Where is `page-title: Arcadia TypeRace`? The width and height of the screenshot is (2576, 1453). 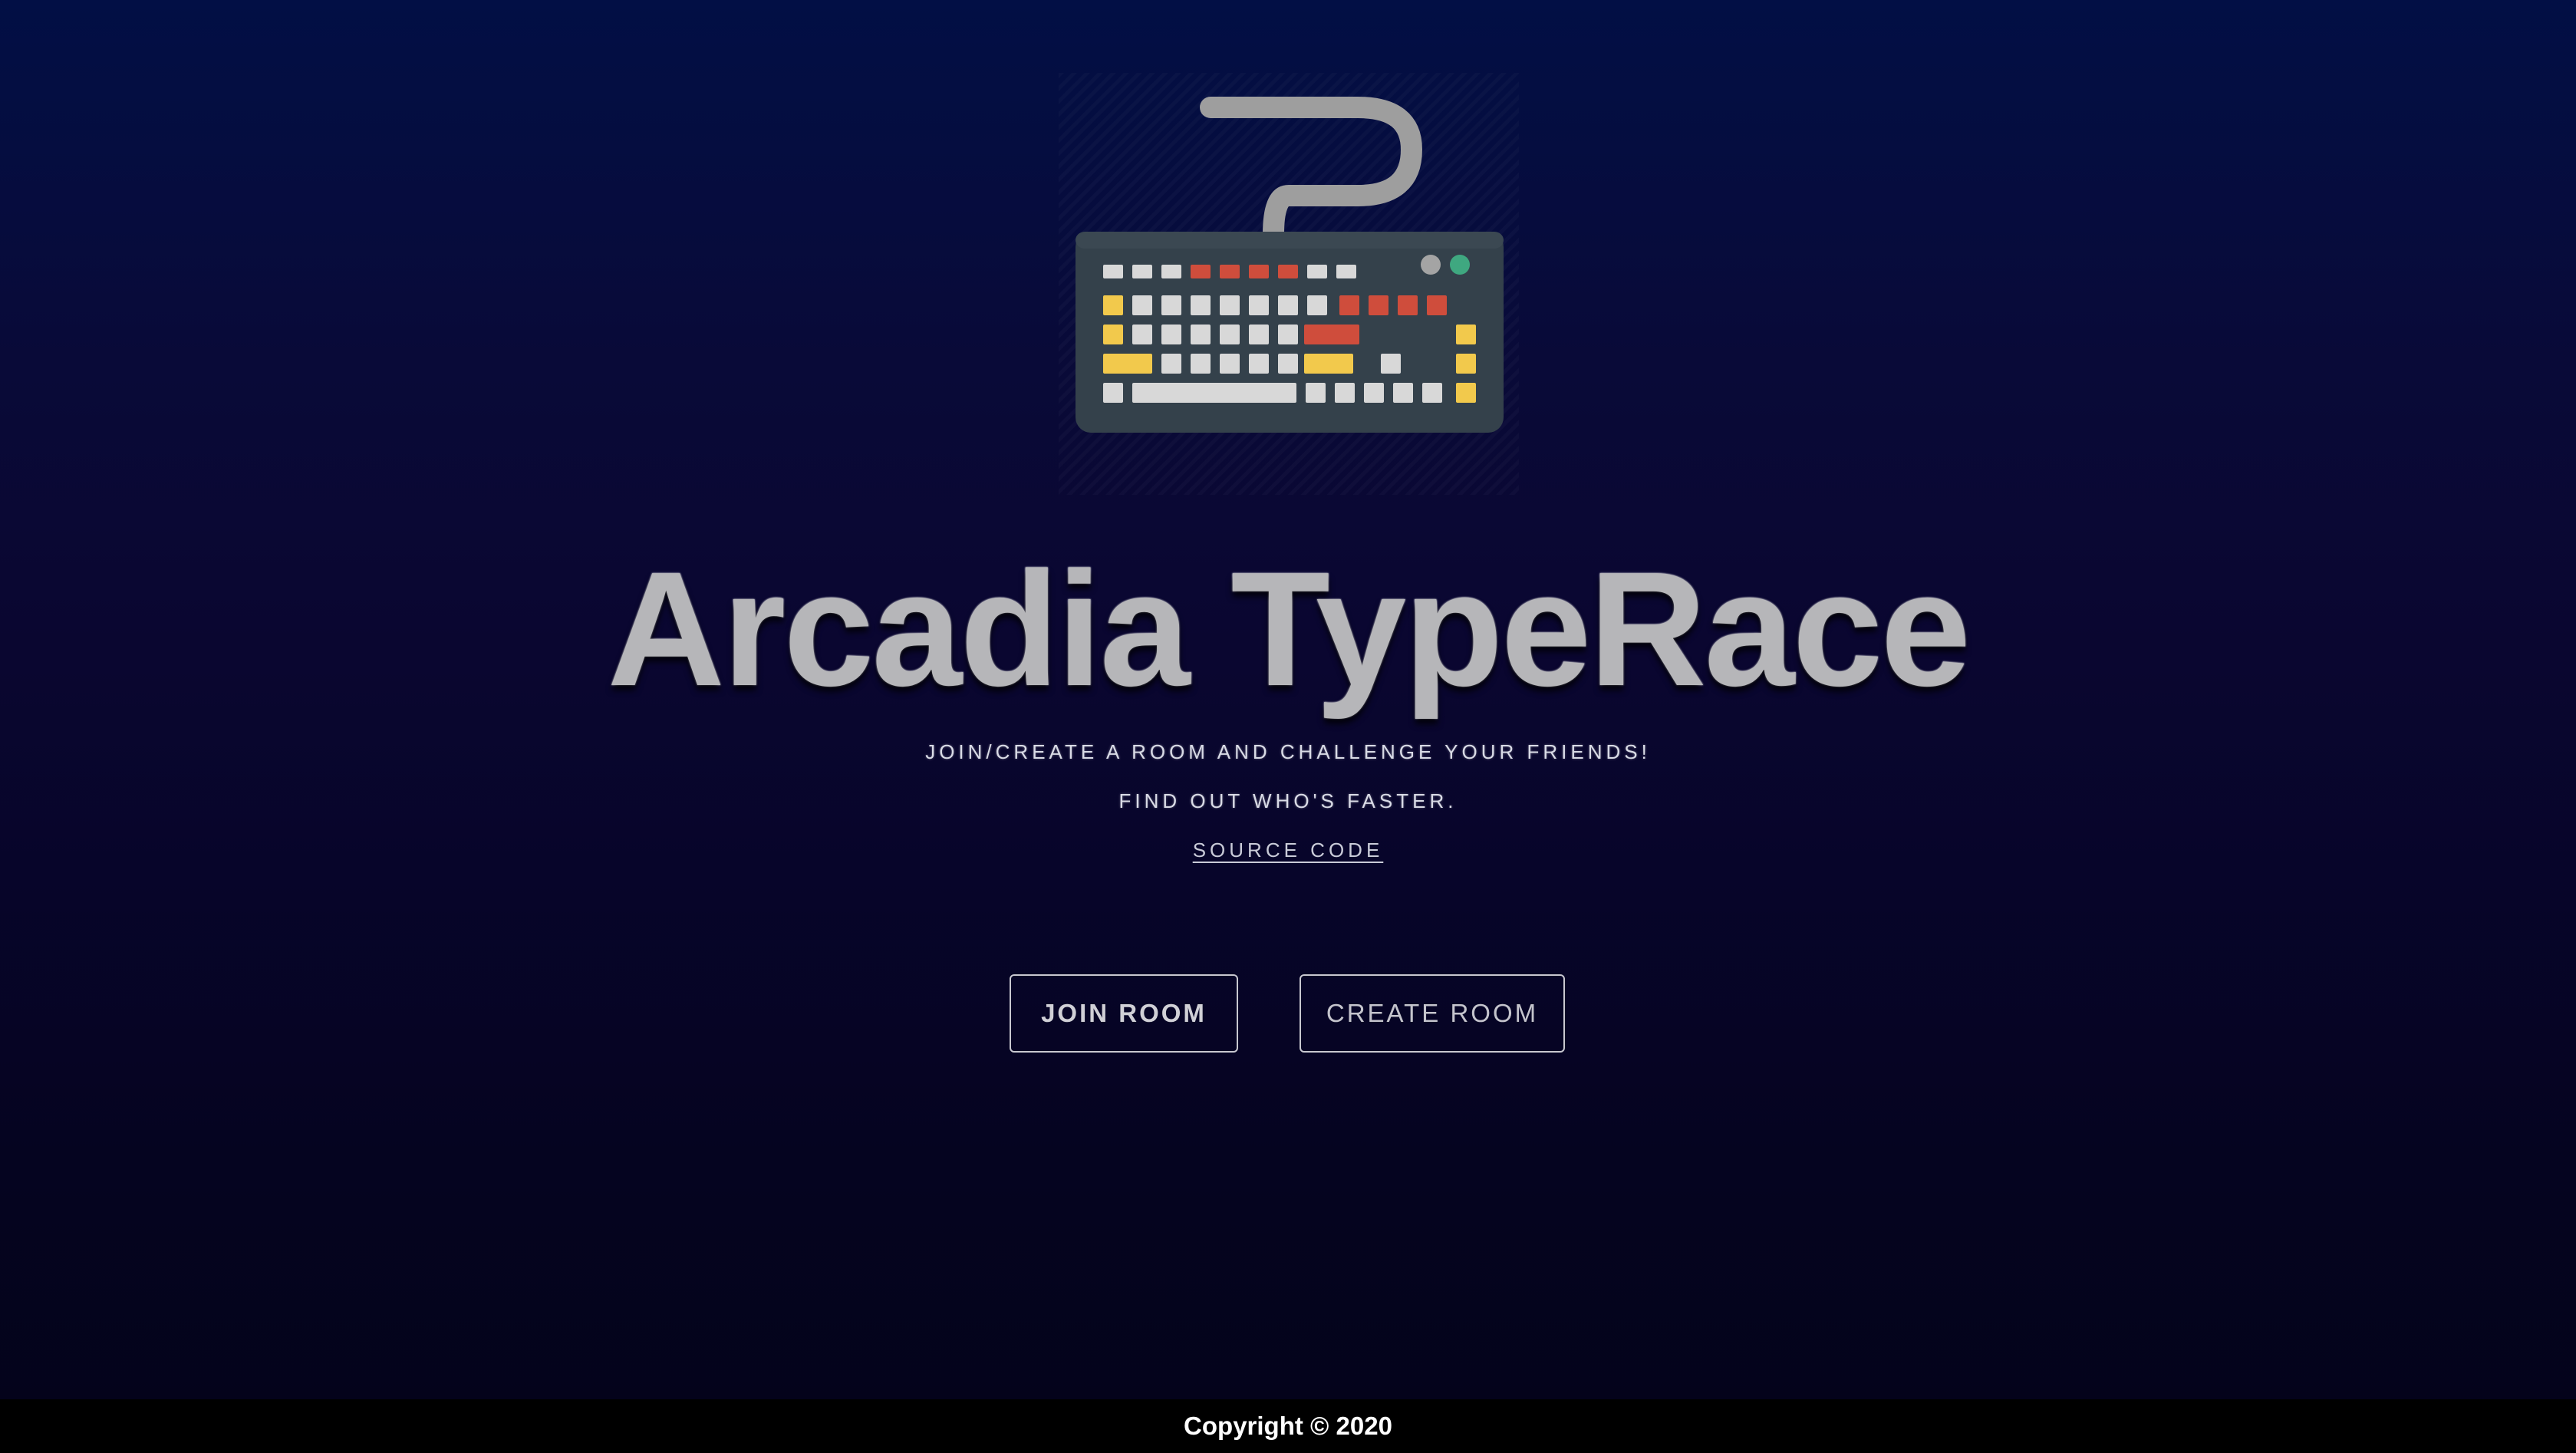 page-title: Arcadia TypeRace is located at coordinates (1289, 629).